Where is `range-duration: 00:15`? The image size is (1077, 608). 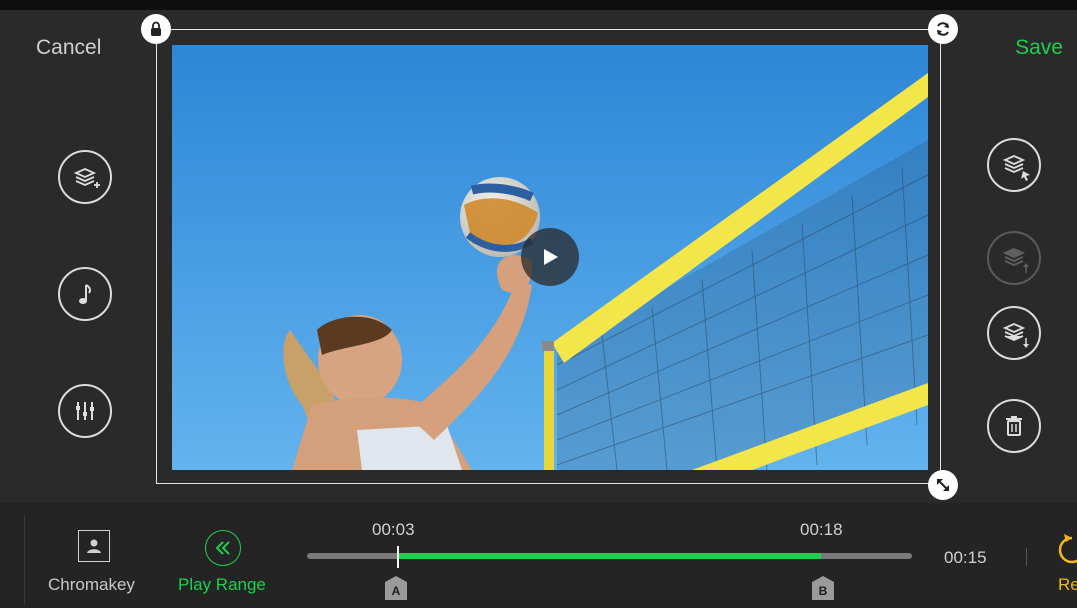 range-duration: 00:15 is located at coordinates (965, 557).